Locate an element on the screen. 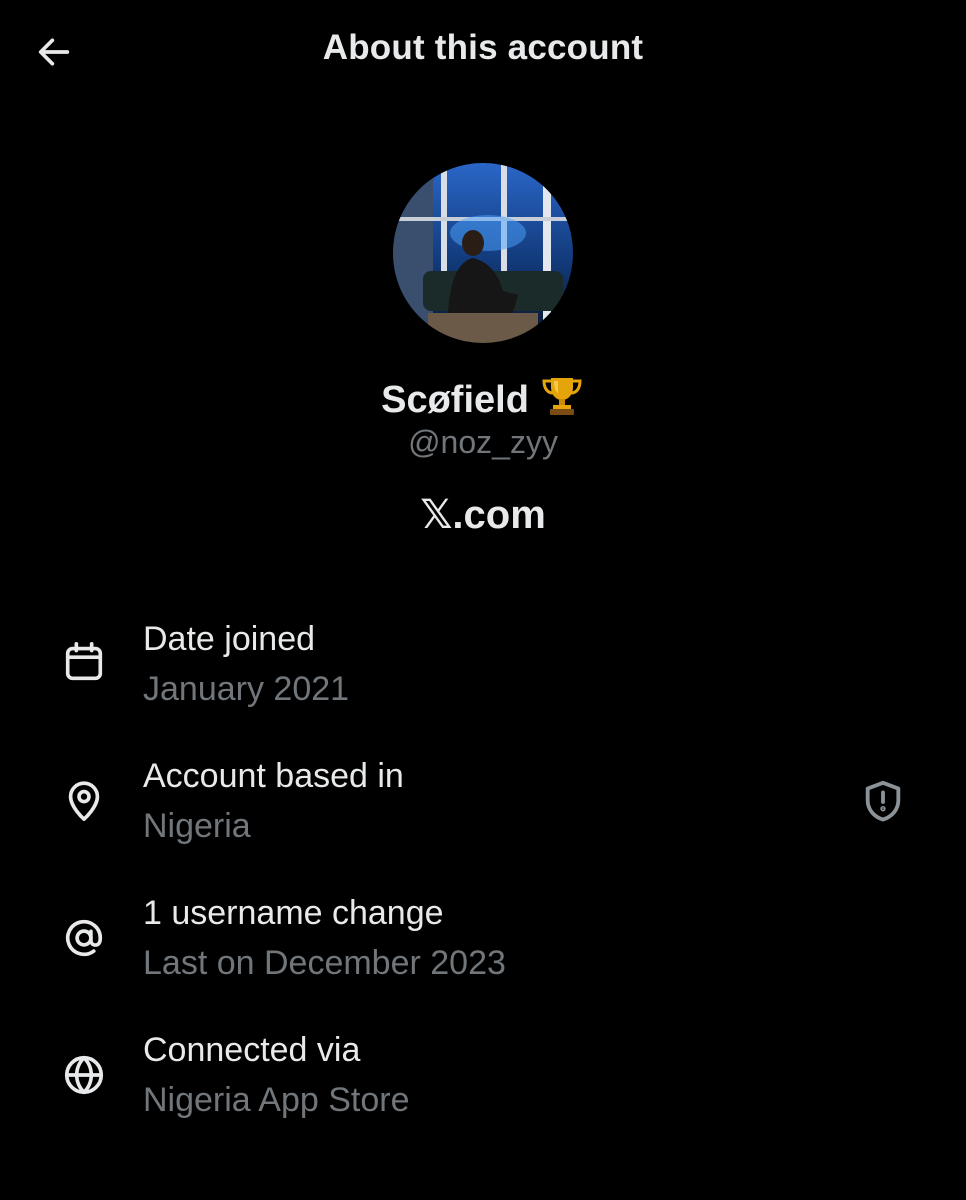 The image size is (966, 1200). trophy-icon is located at coordinates (562, 395).